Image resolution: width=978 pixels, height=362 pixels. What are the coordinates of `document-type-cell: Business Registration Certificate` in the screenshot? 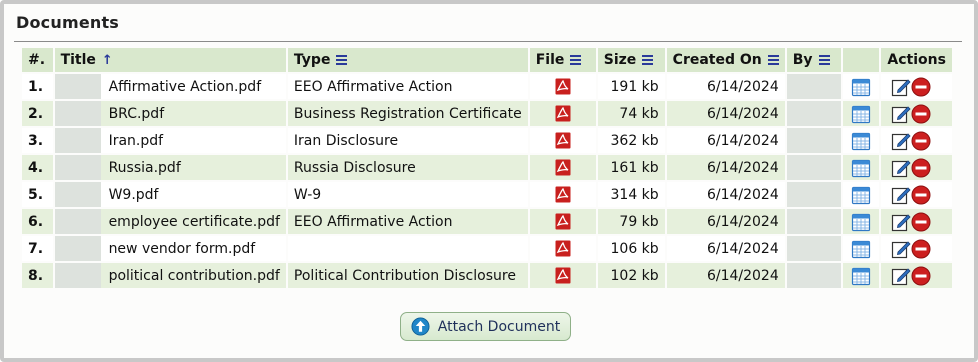 It's located at (407, 113).